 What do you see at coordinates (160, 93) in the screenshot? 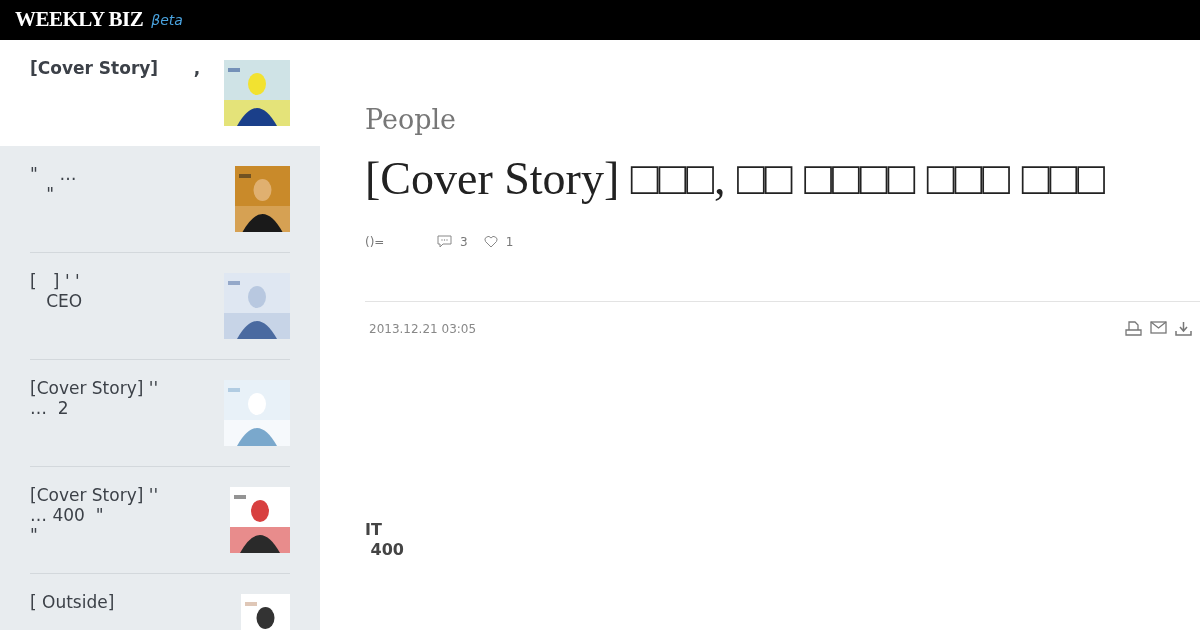
I see `sidebar-item: [Cover Story] ,` at bounding box center [160, 93].